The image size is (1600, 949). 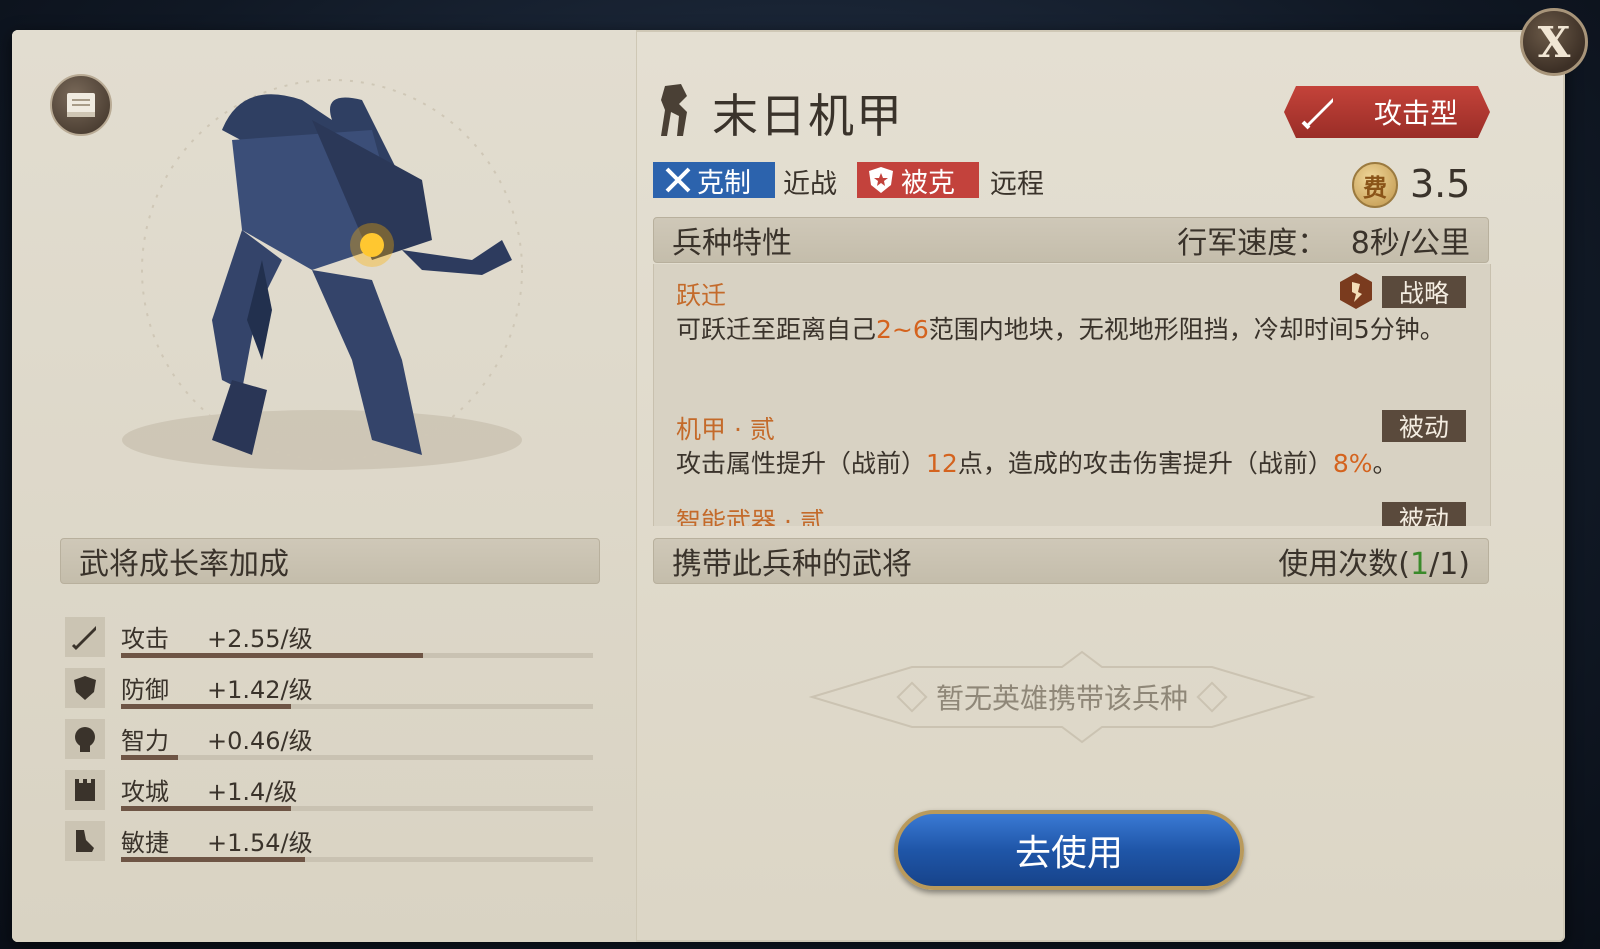 I want to click on mech-silhouette-icon, so click(x=674, y=110).